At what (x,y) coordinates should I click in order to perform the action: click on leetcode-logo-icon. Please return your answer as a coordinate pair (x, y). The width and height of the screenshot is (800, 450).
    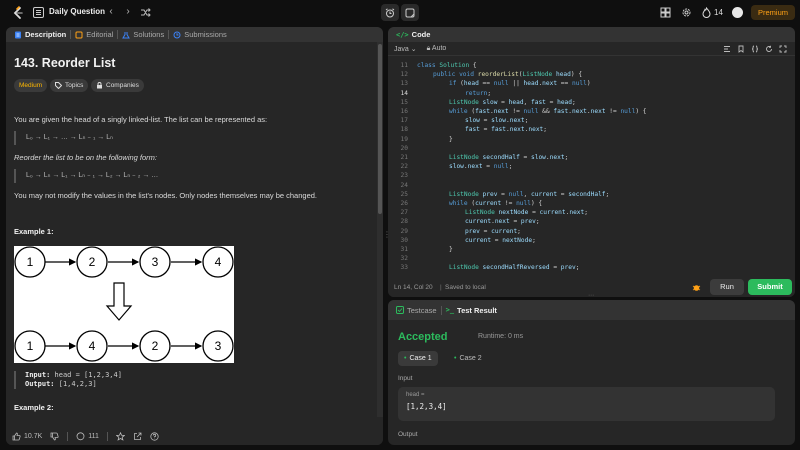
    Looking at the image, I should click on (18, 13).